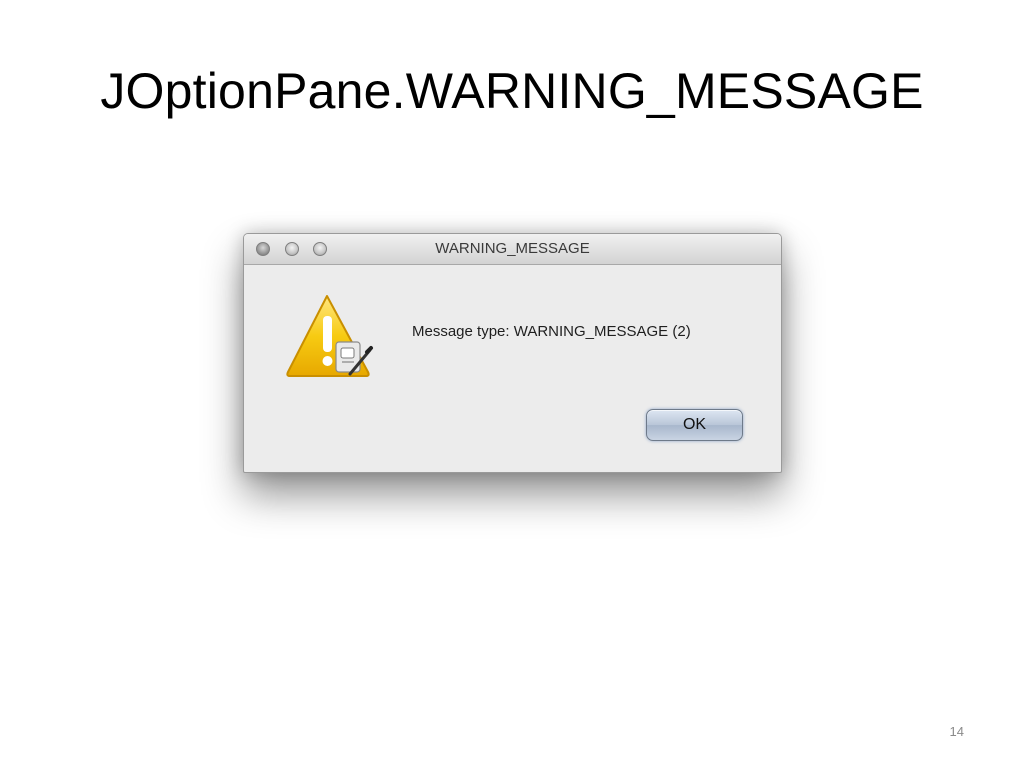 This screenshot has width=1024, height=768. I want to click on dialog-titlebar: WARNING_MESSAGE, so click(512, 249).